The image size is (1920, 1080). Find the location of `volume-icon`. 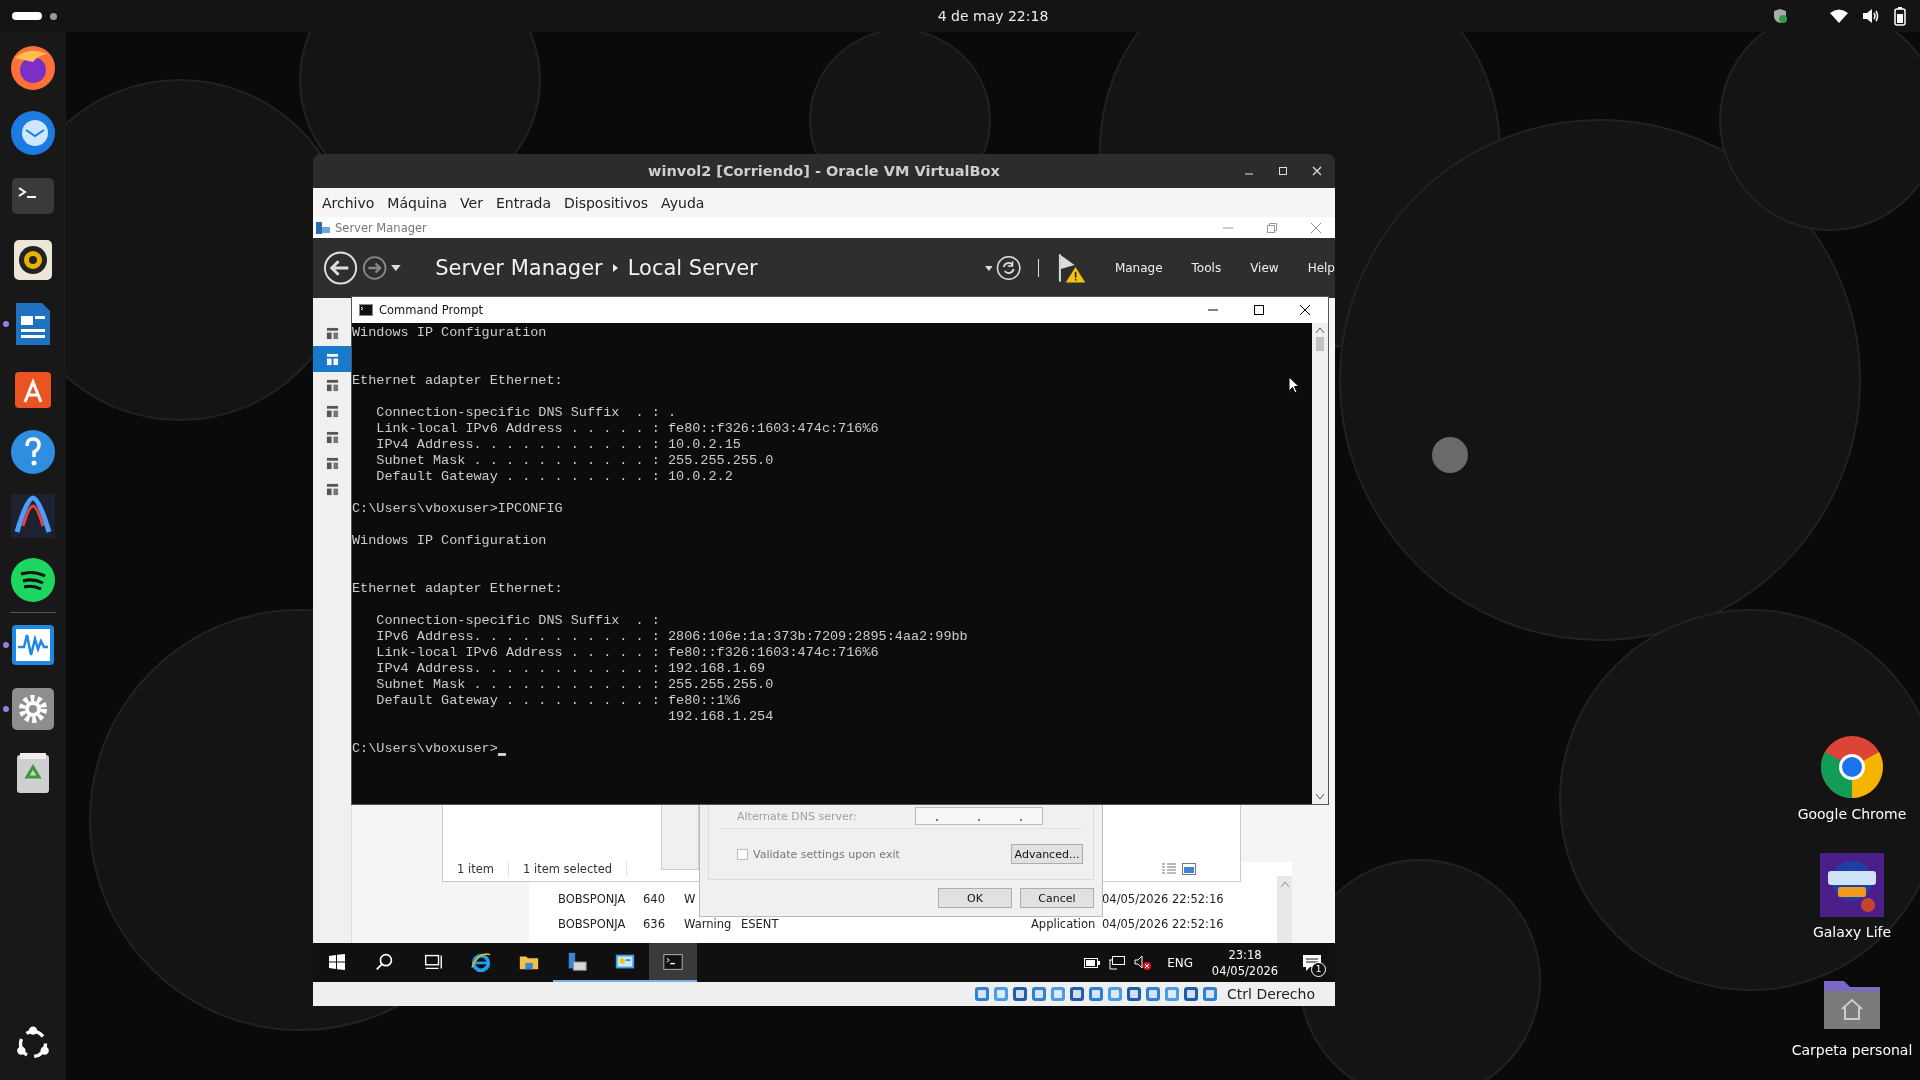

volume-icon is located at coordinates (1871, 16).